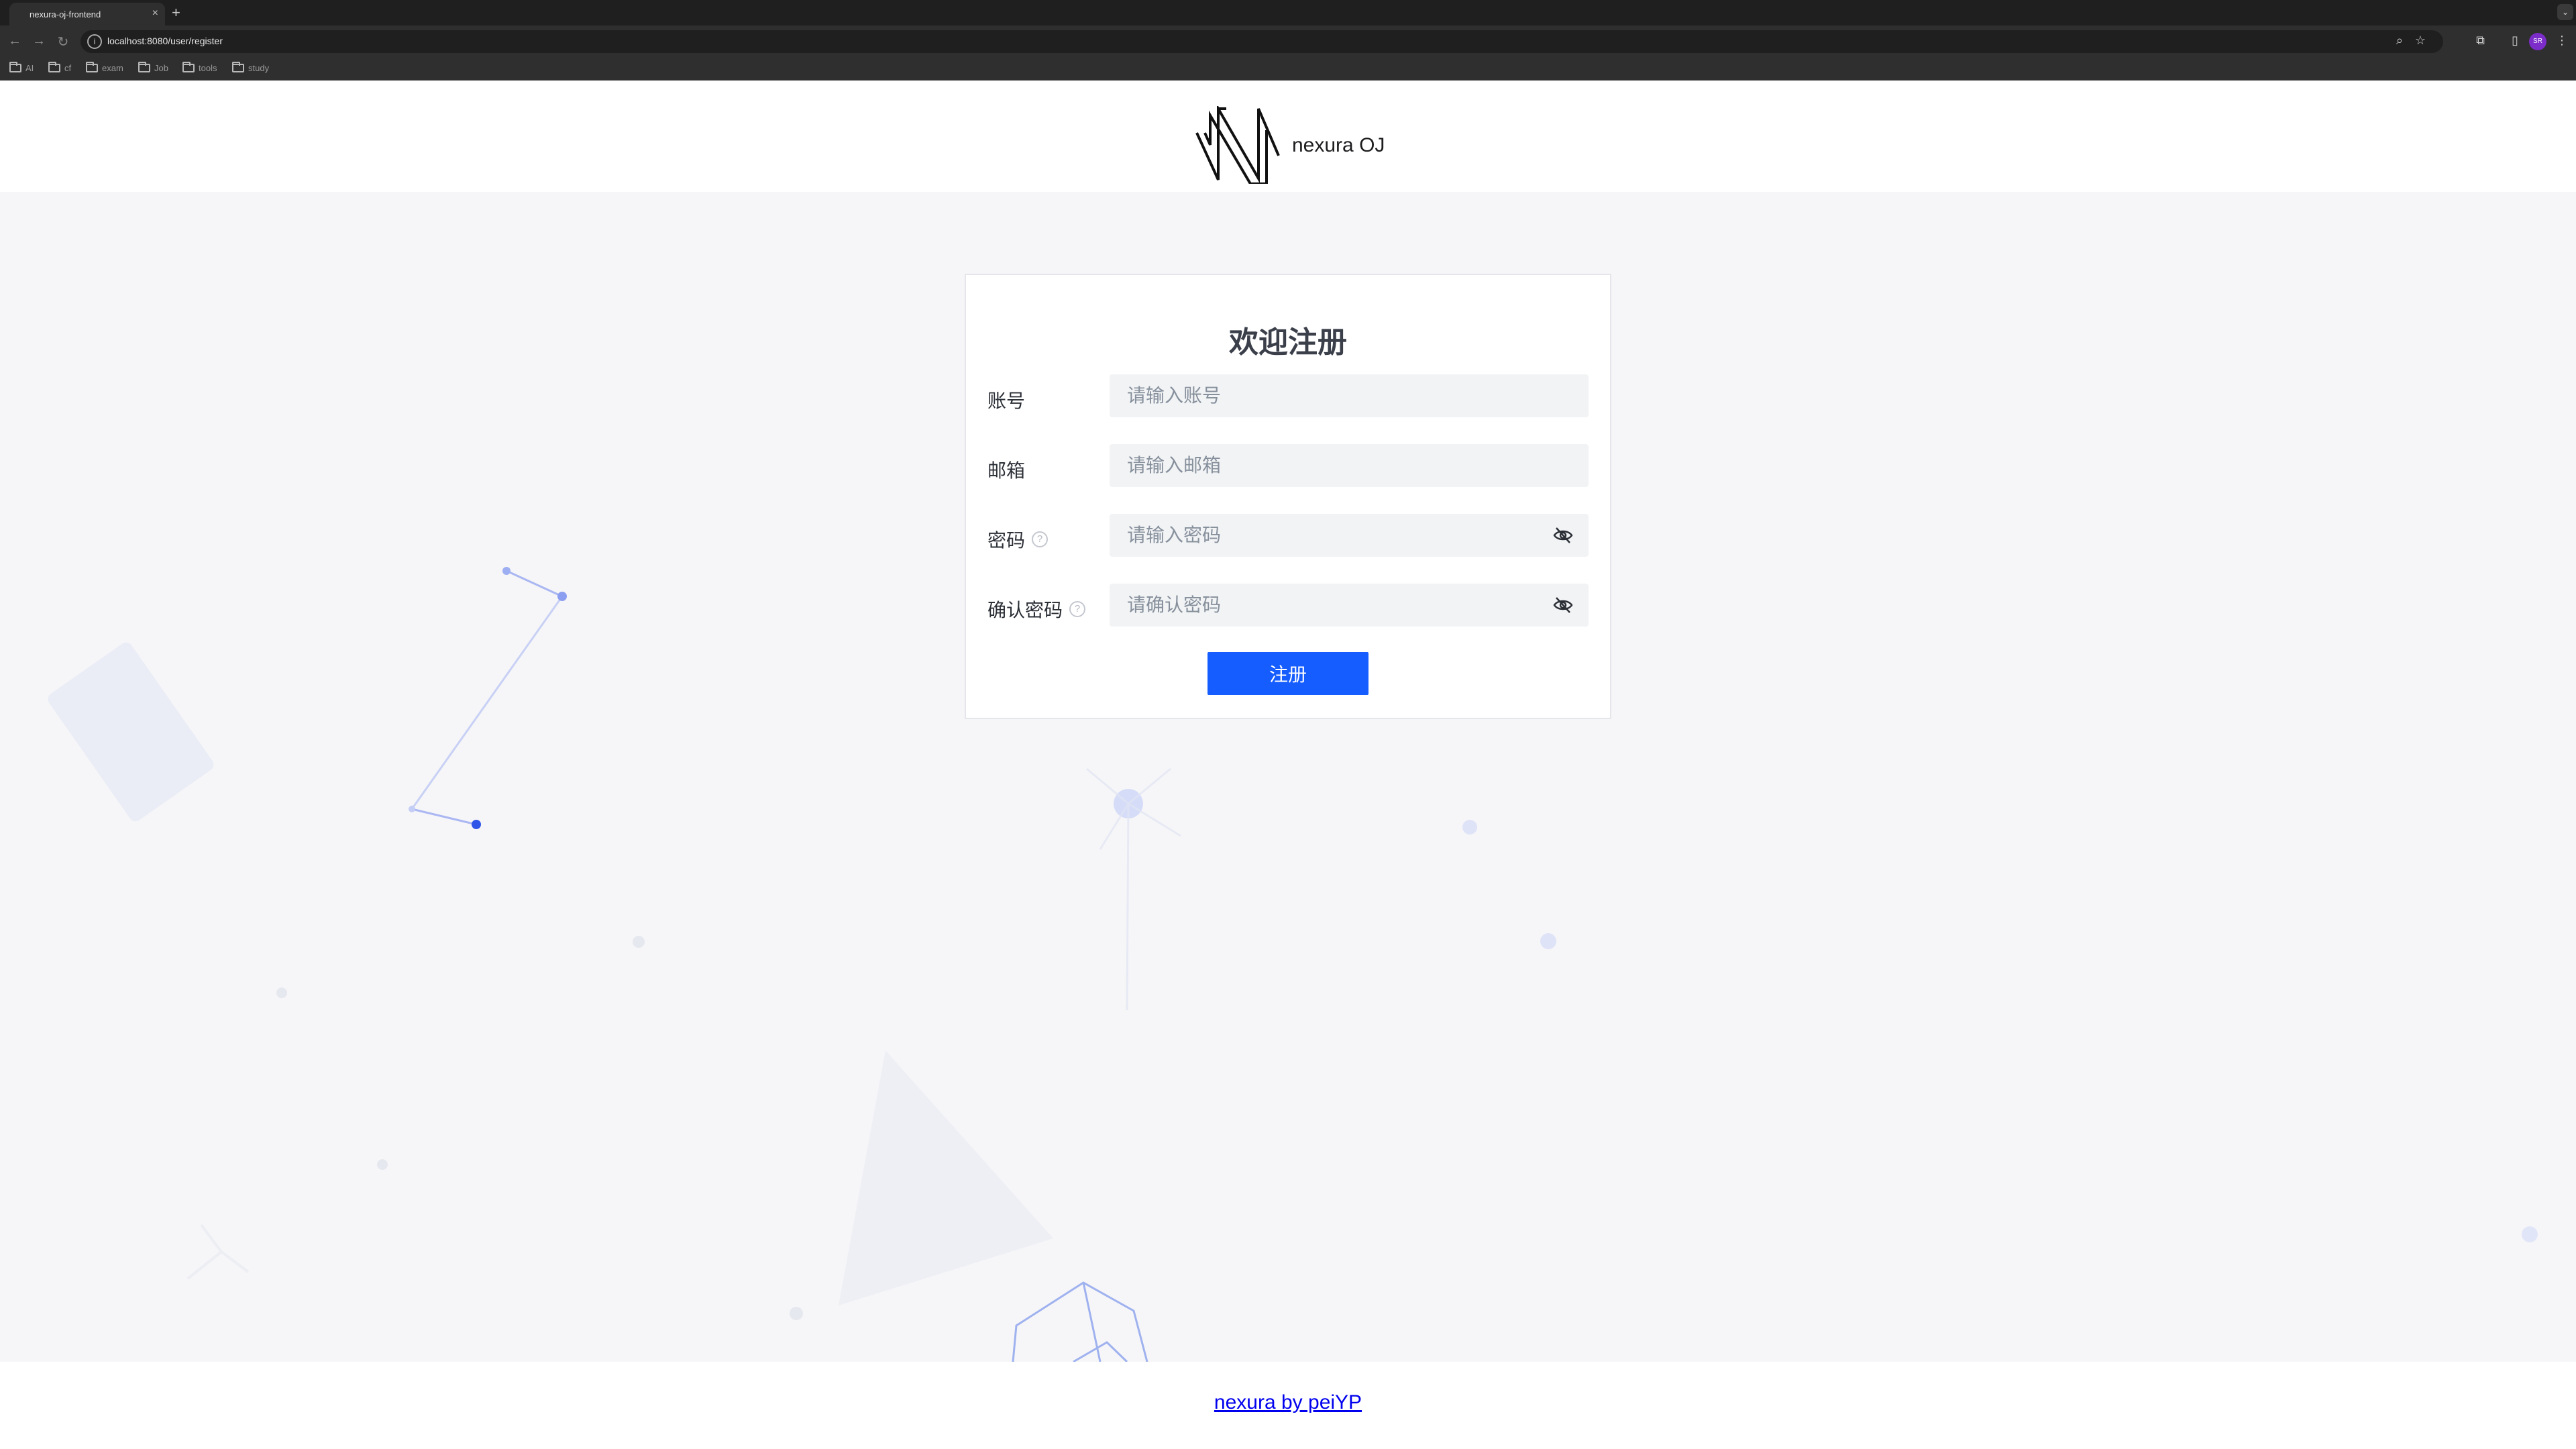 The width and height of the screenshot is (2576, 1449). I want to click on new-tab-button: +, so click(176, 12).